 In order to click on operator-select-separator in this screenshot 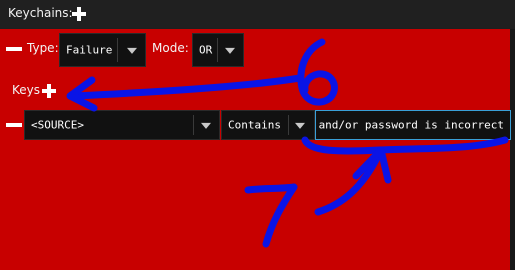, I will do `click(288, 125)`.